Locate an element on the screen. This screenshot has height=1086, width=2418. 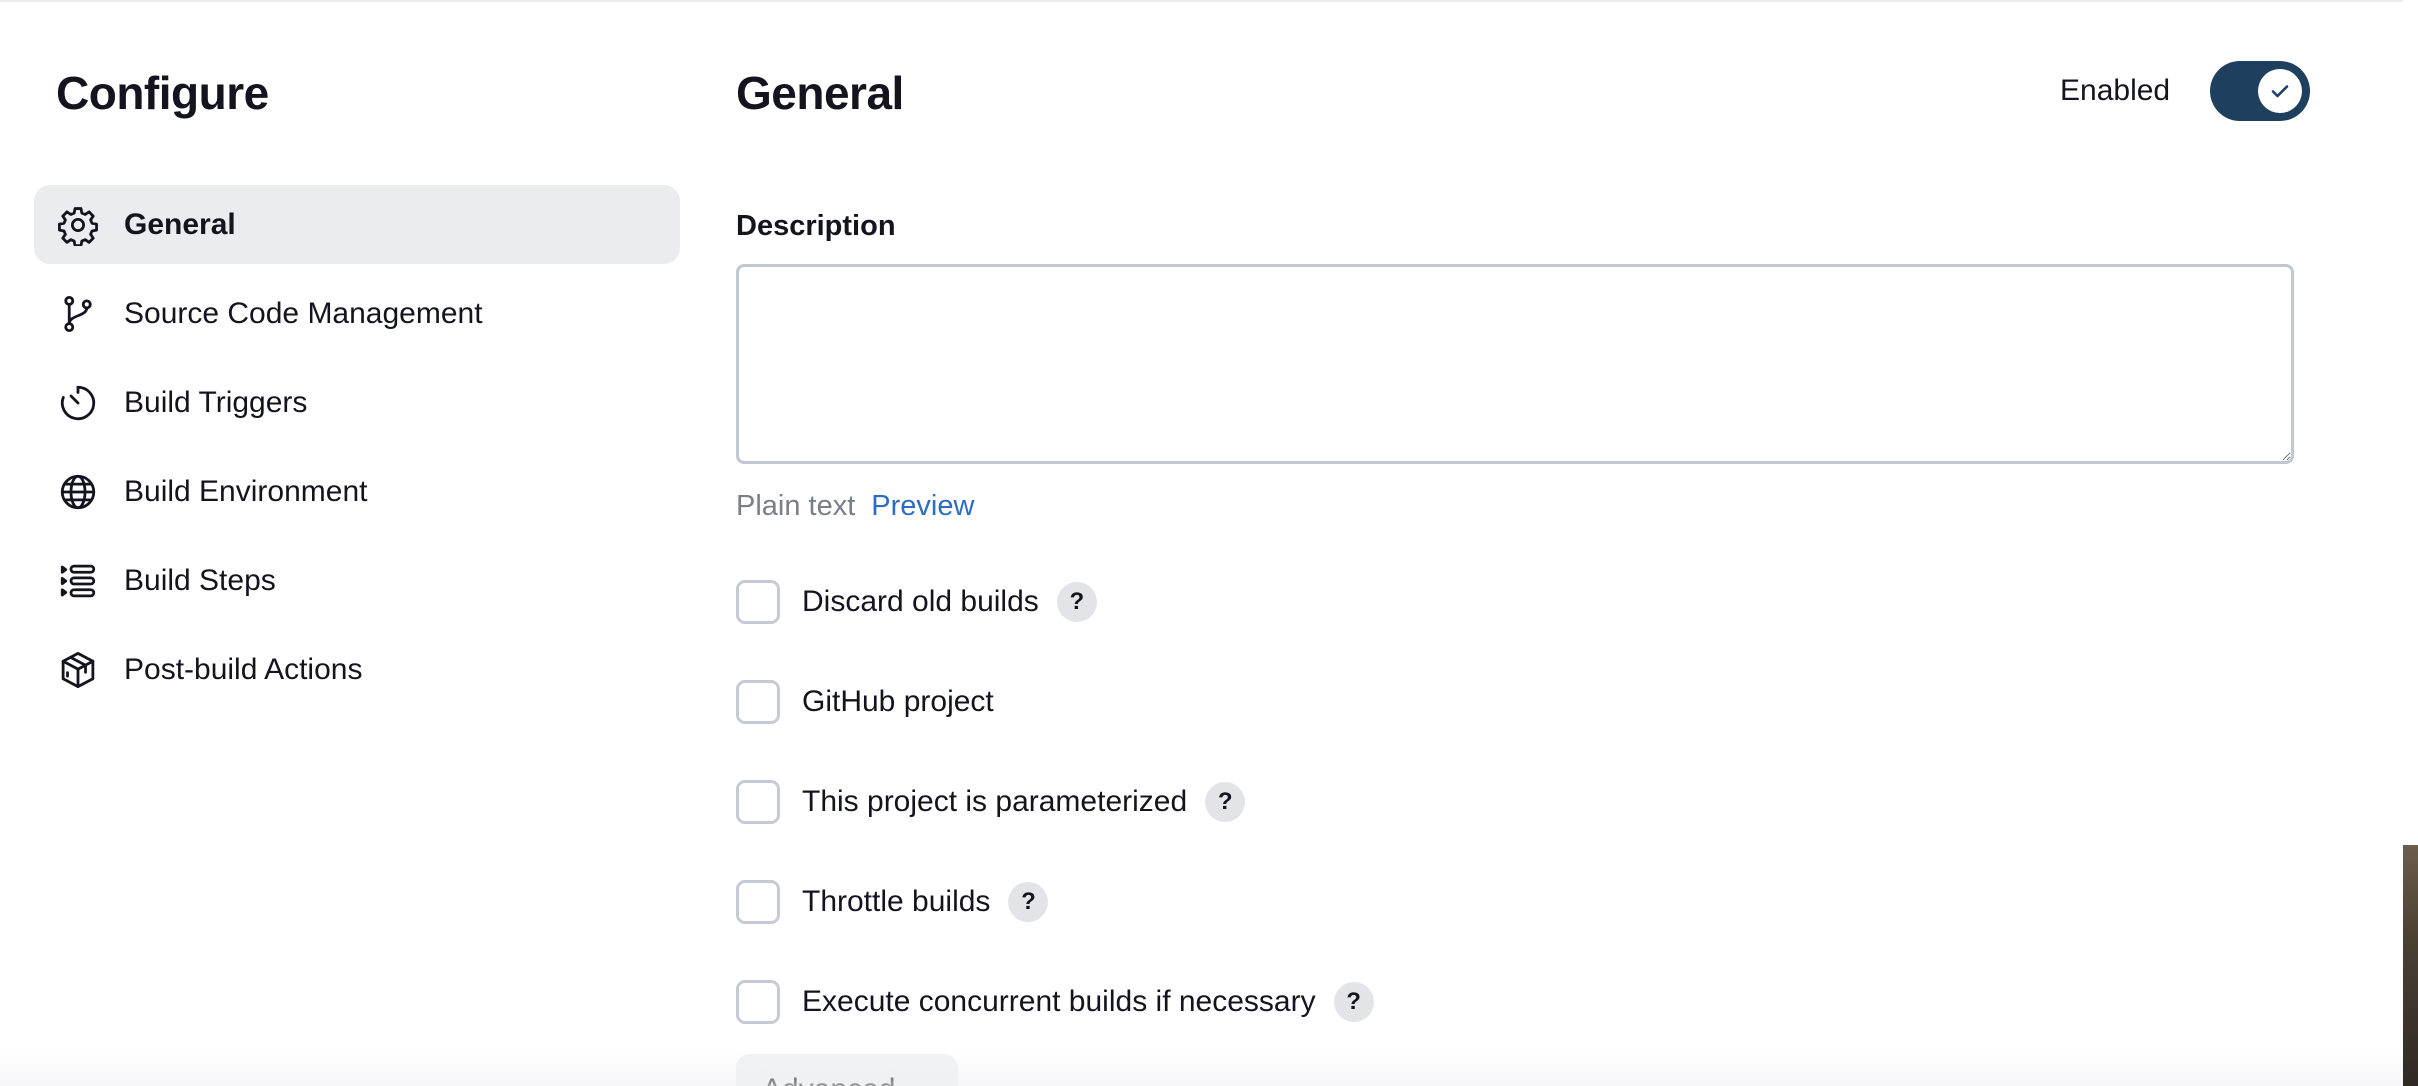
page-title: General is located at coordinates (820, 93).